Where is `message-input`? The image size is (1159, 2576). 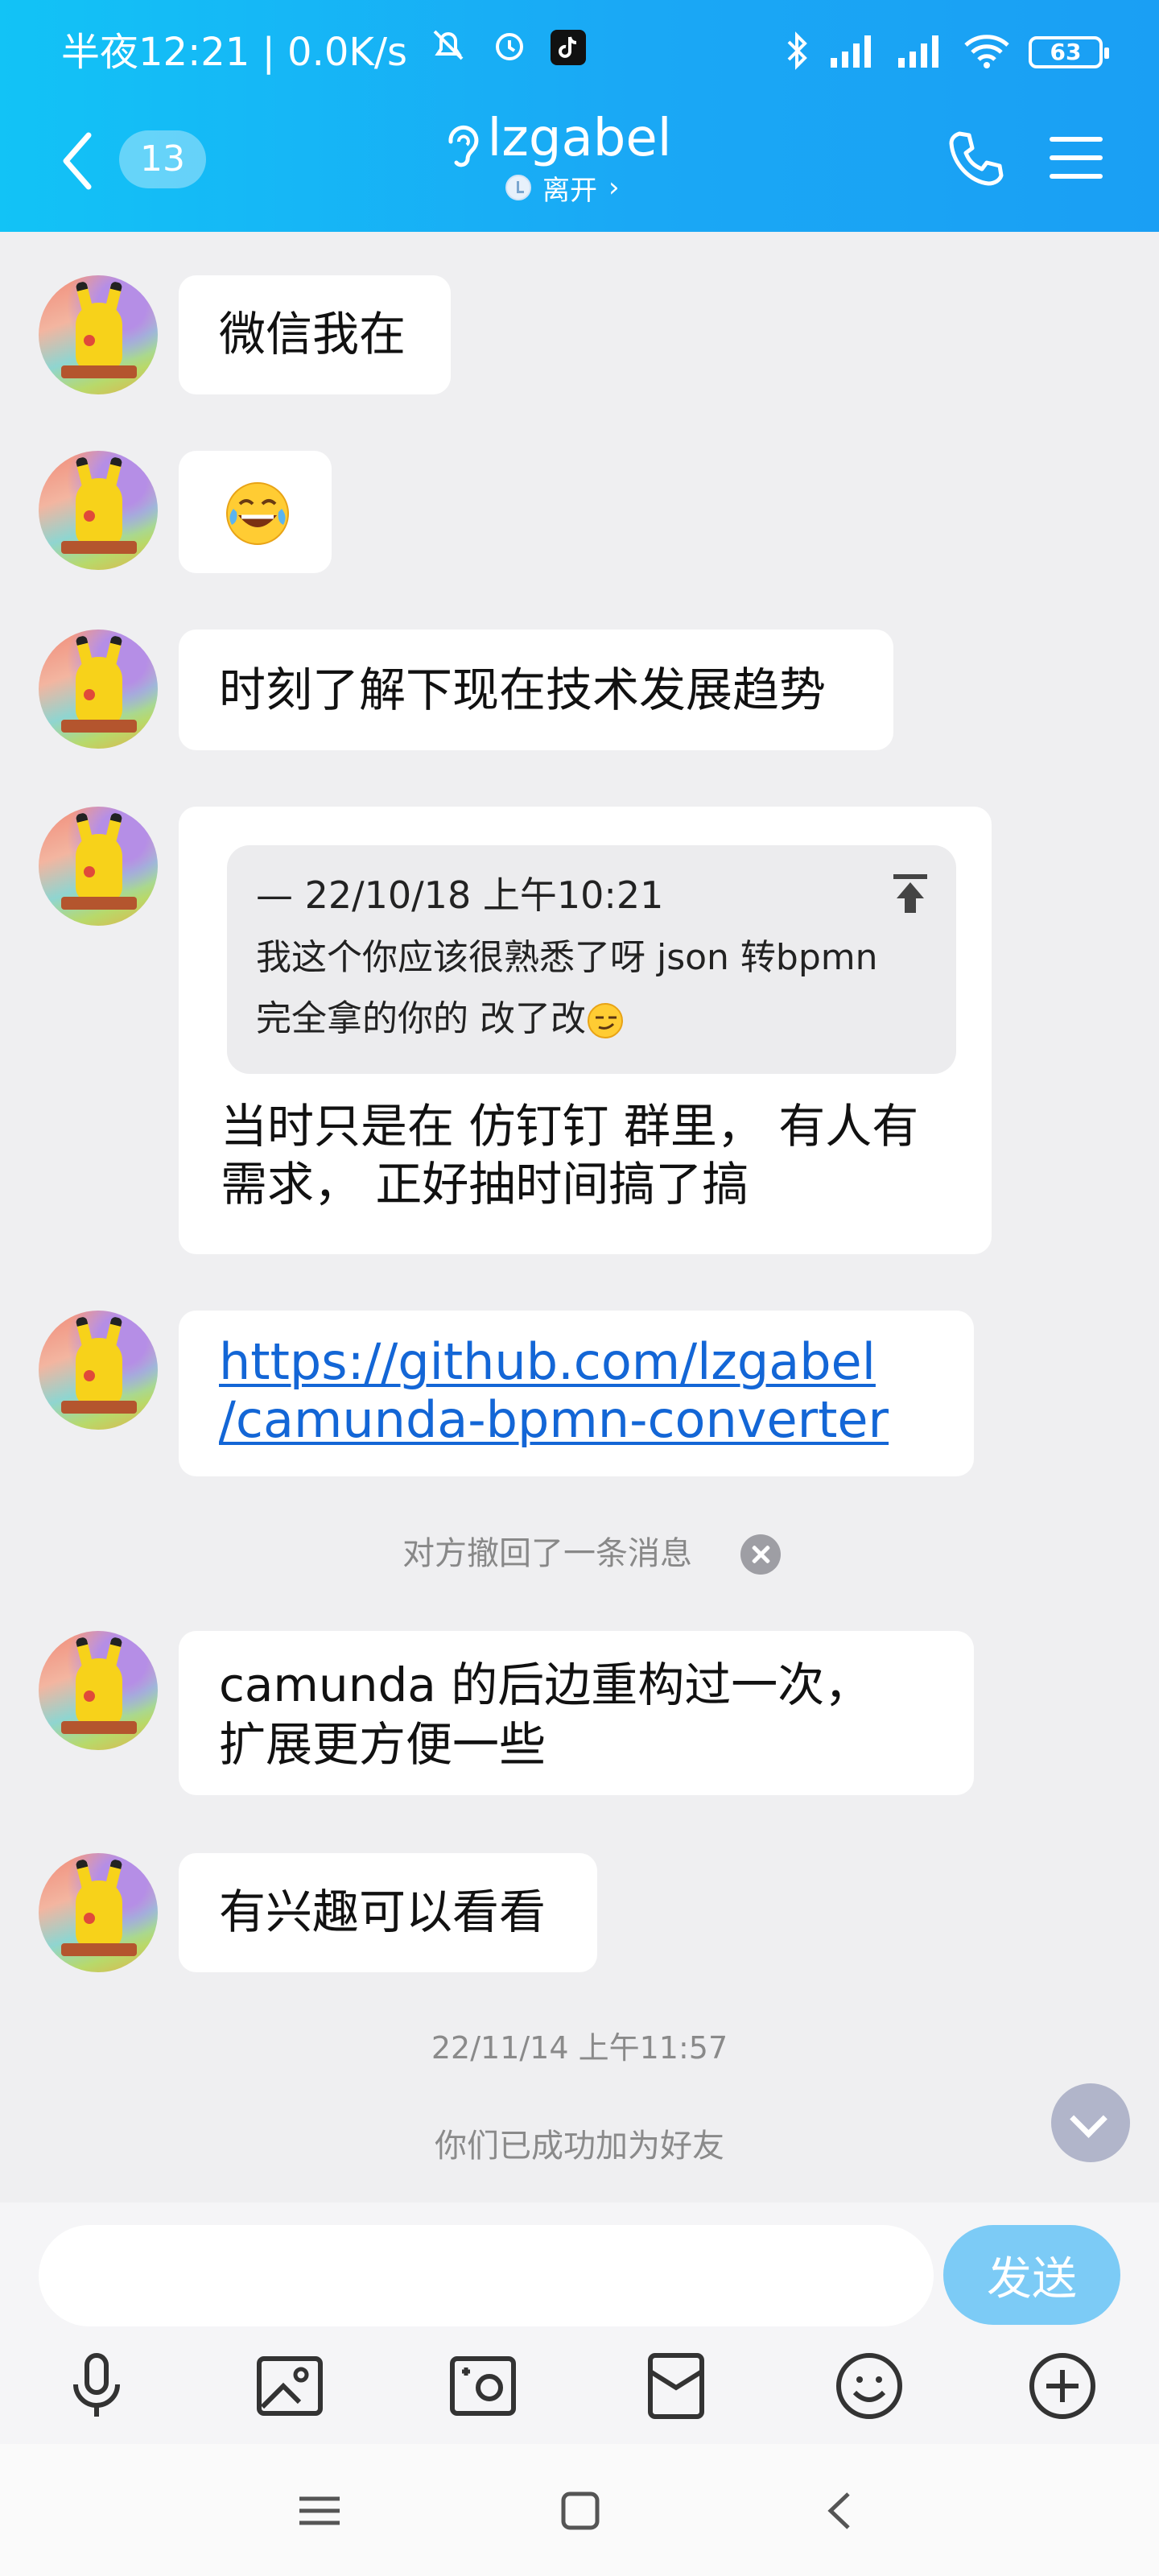
message-input is located at coordinates (486, 2275).